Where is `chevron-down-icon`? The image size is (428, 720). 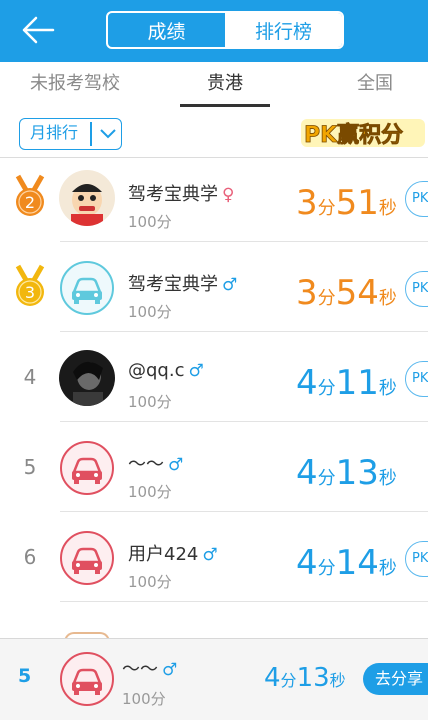
chevron-down-icon is located at coordinates (108, 134).